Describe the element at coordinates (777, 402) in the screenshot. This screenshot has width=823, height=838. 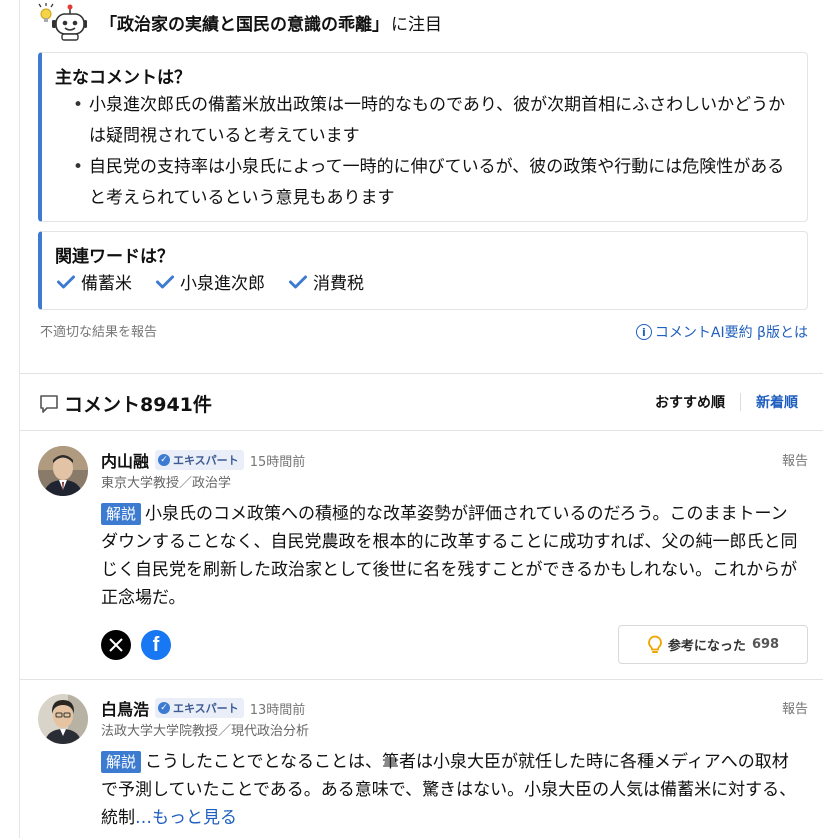
I see `sort-newest: 新着順` at that location.